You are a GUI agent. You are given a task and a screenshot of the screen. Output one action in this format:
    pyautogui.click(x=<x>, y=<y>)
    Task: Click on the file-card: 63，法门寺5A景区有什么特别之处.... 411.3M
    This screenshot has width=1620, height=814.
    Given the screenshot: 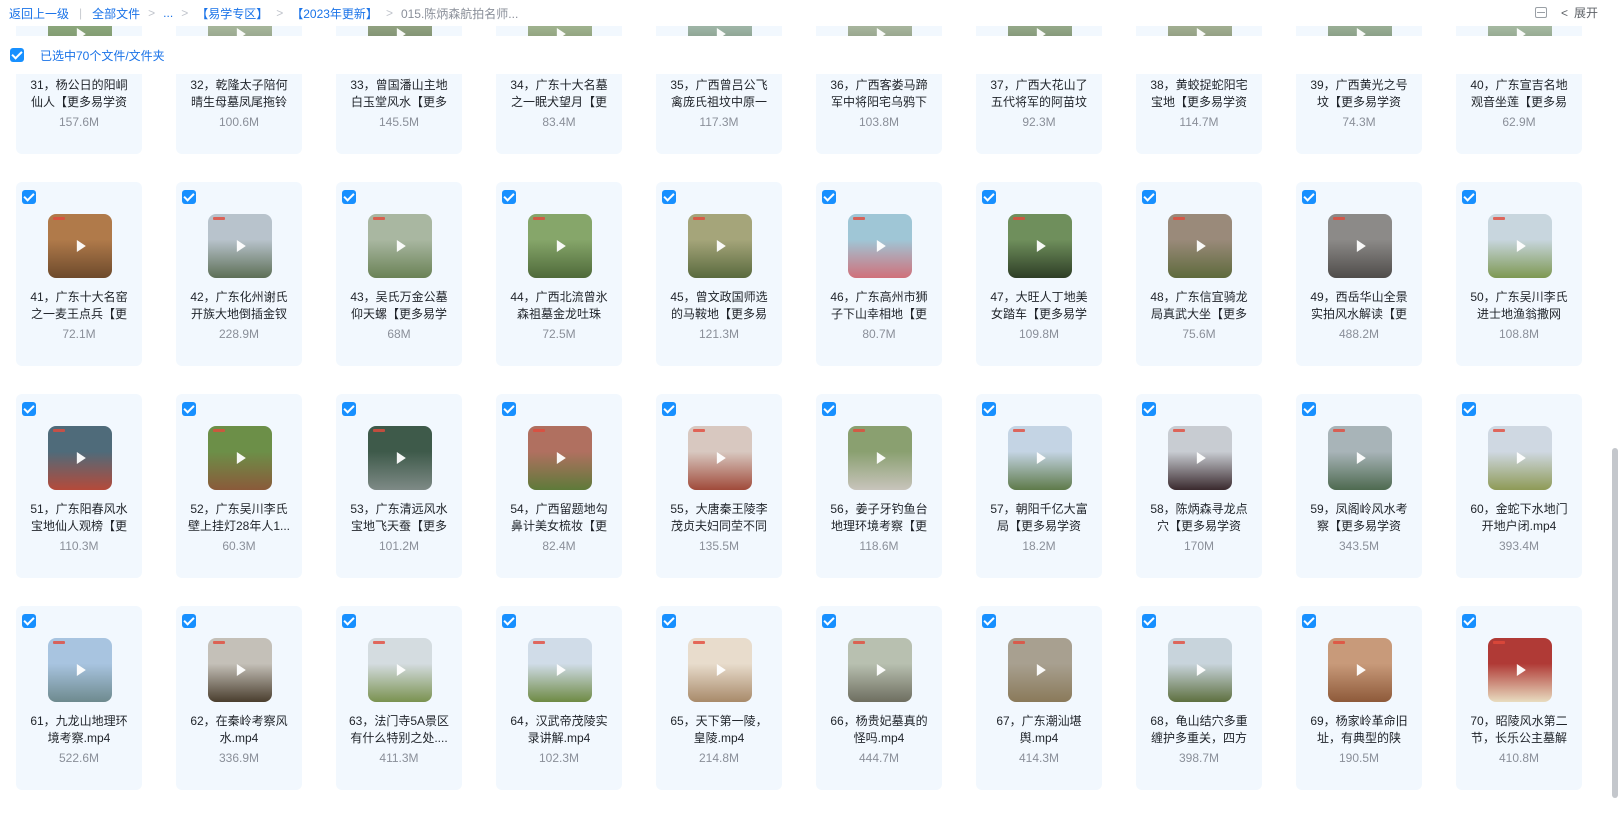 What is the action you would take?
    pyautogui.click(x=399, y=698)
    